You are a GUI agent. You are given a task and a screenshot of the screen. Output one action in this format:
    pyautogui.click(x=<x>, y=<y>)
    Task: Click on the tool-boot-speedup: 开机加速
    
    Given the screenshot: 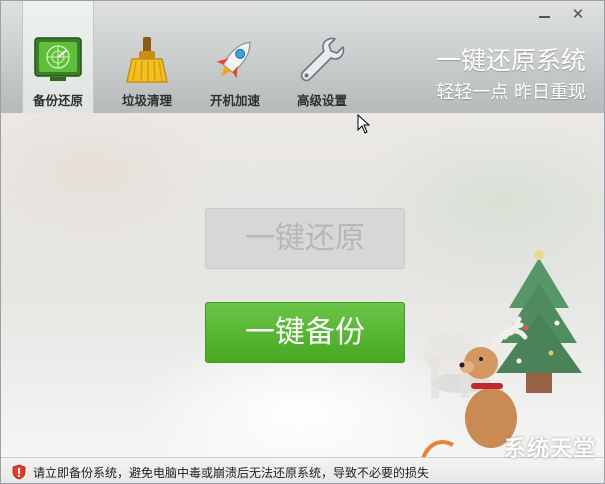 What is the action you would take?
    pyautogui.click(x=235, y=57)
    